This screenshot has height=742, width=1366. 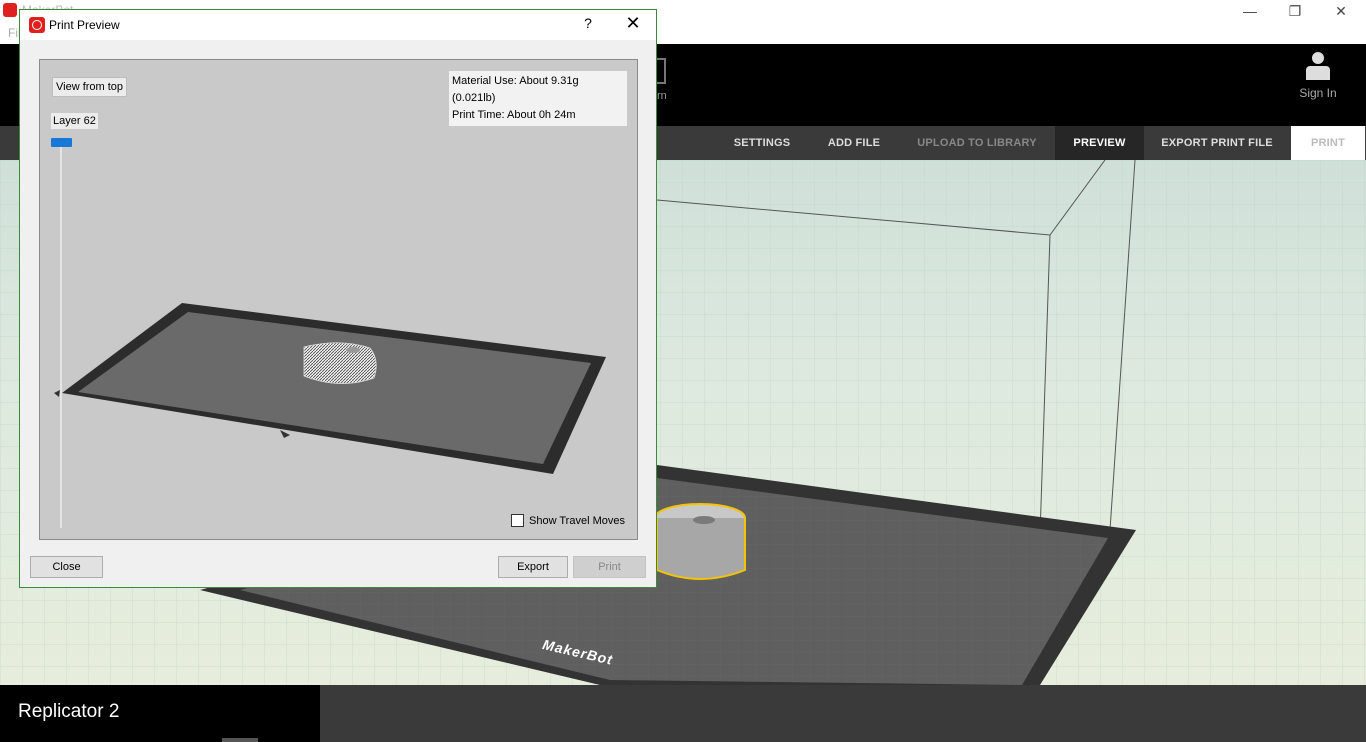 I want to click on restore-button: ❐, so click(x=1295, y=11).